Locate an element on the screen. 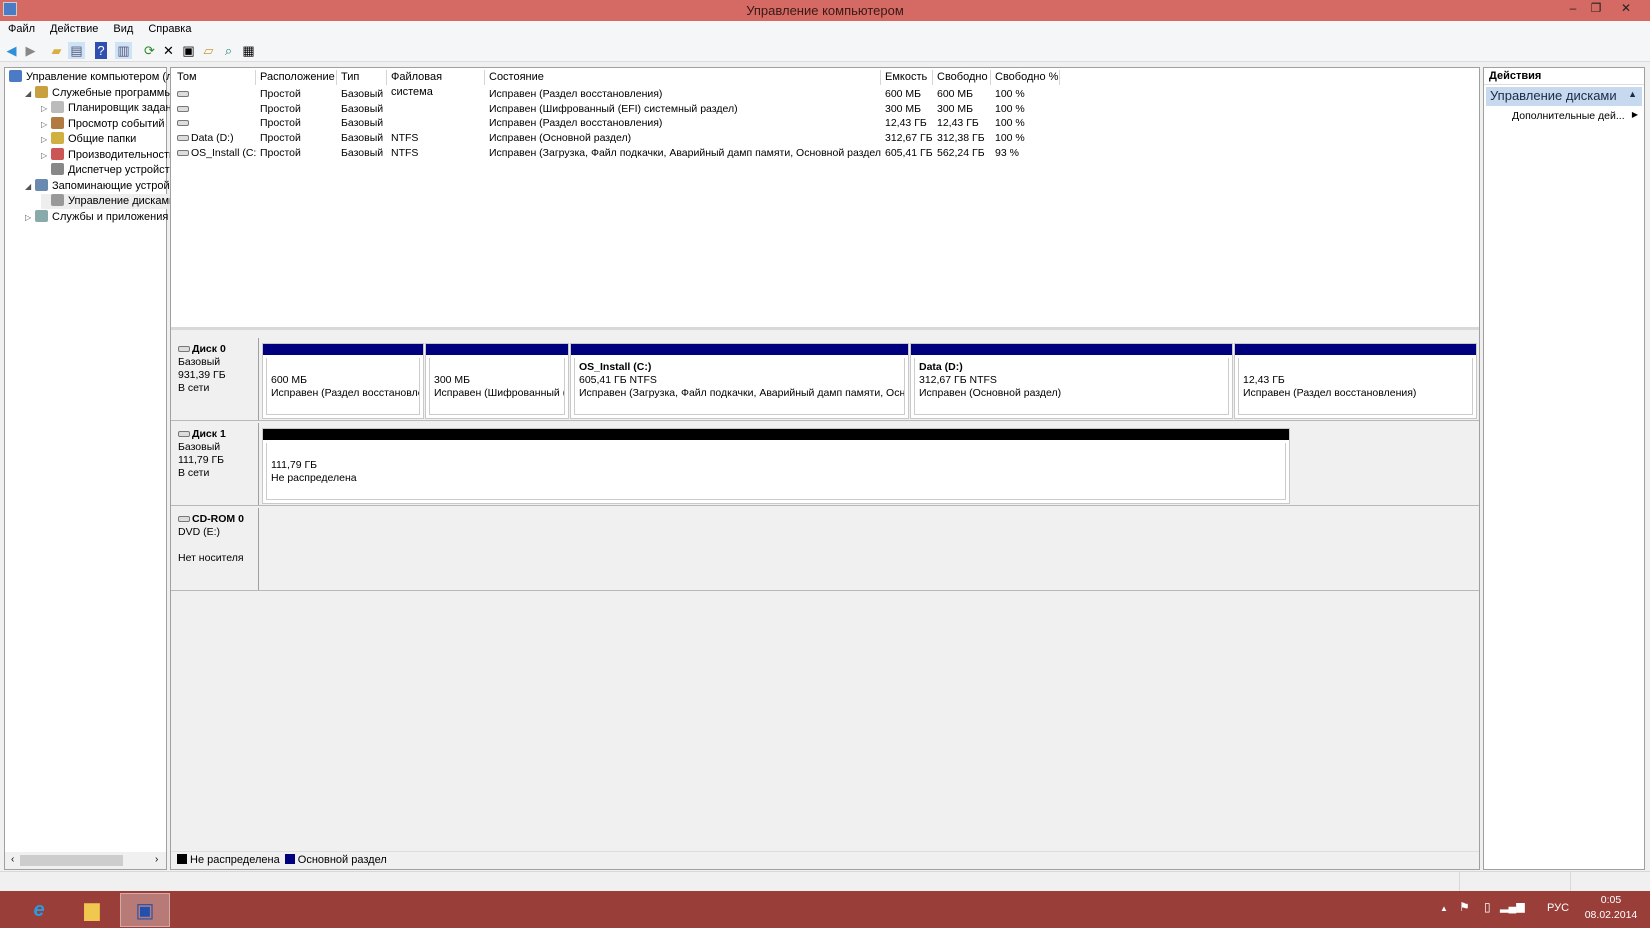  system-tools-icon is located at coordinates (41, 91).